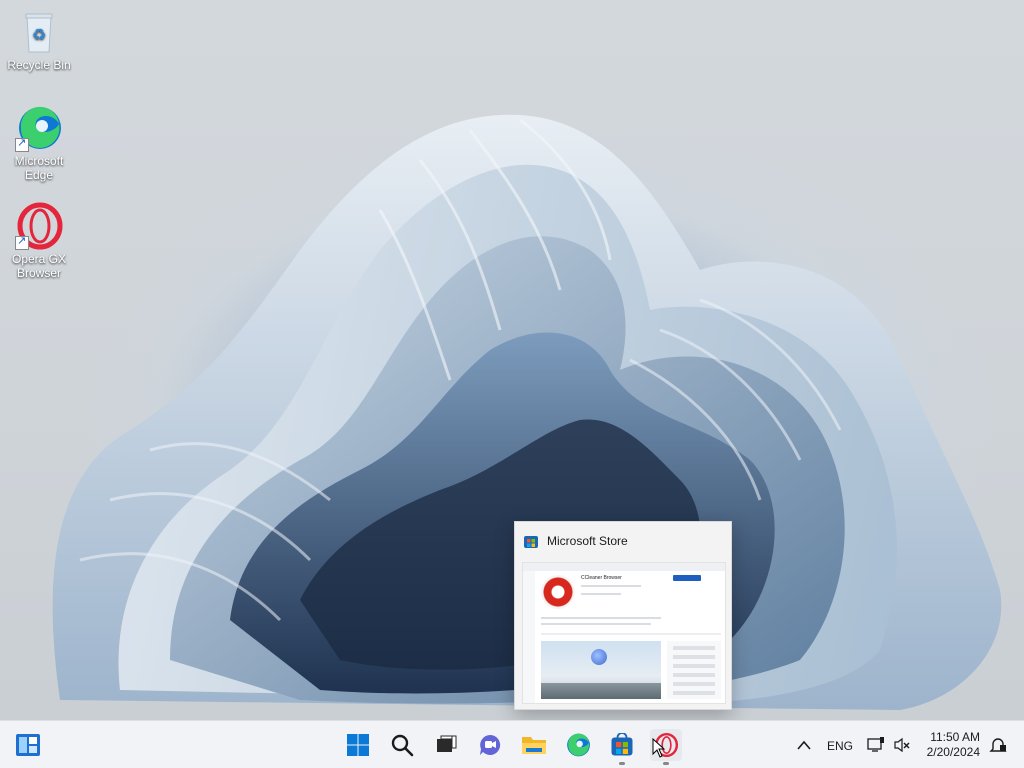 This screenshot has width=1024, height=768. I want to click on desktop-icon-label: Opera GX Browser, so click(39, 266).